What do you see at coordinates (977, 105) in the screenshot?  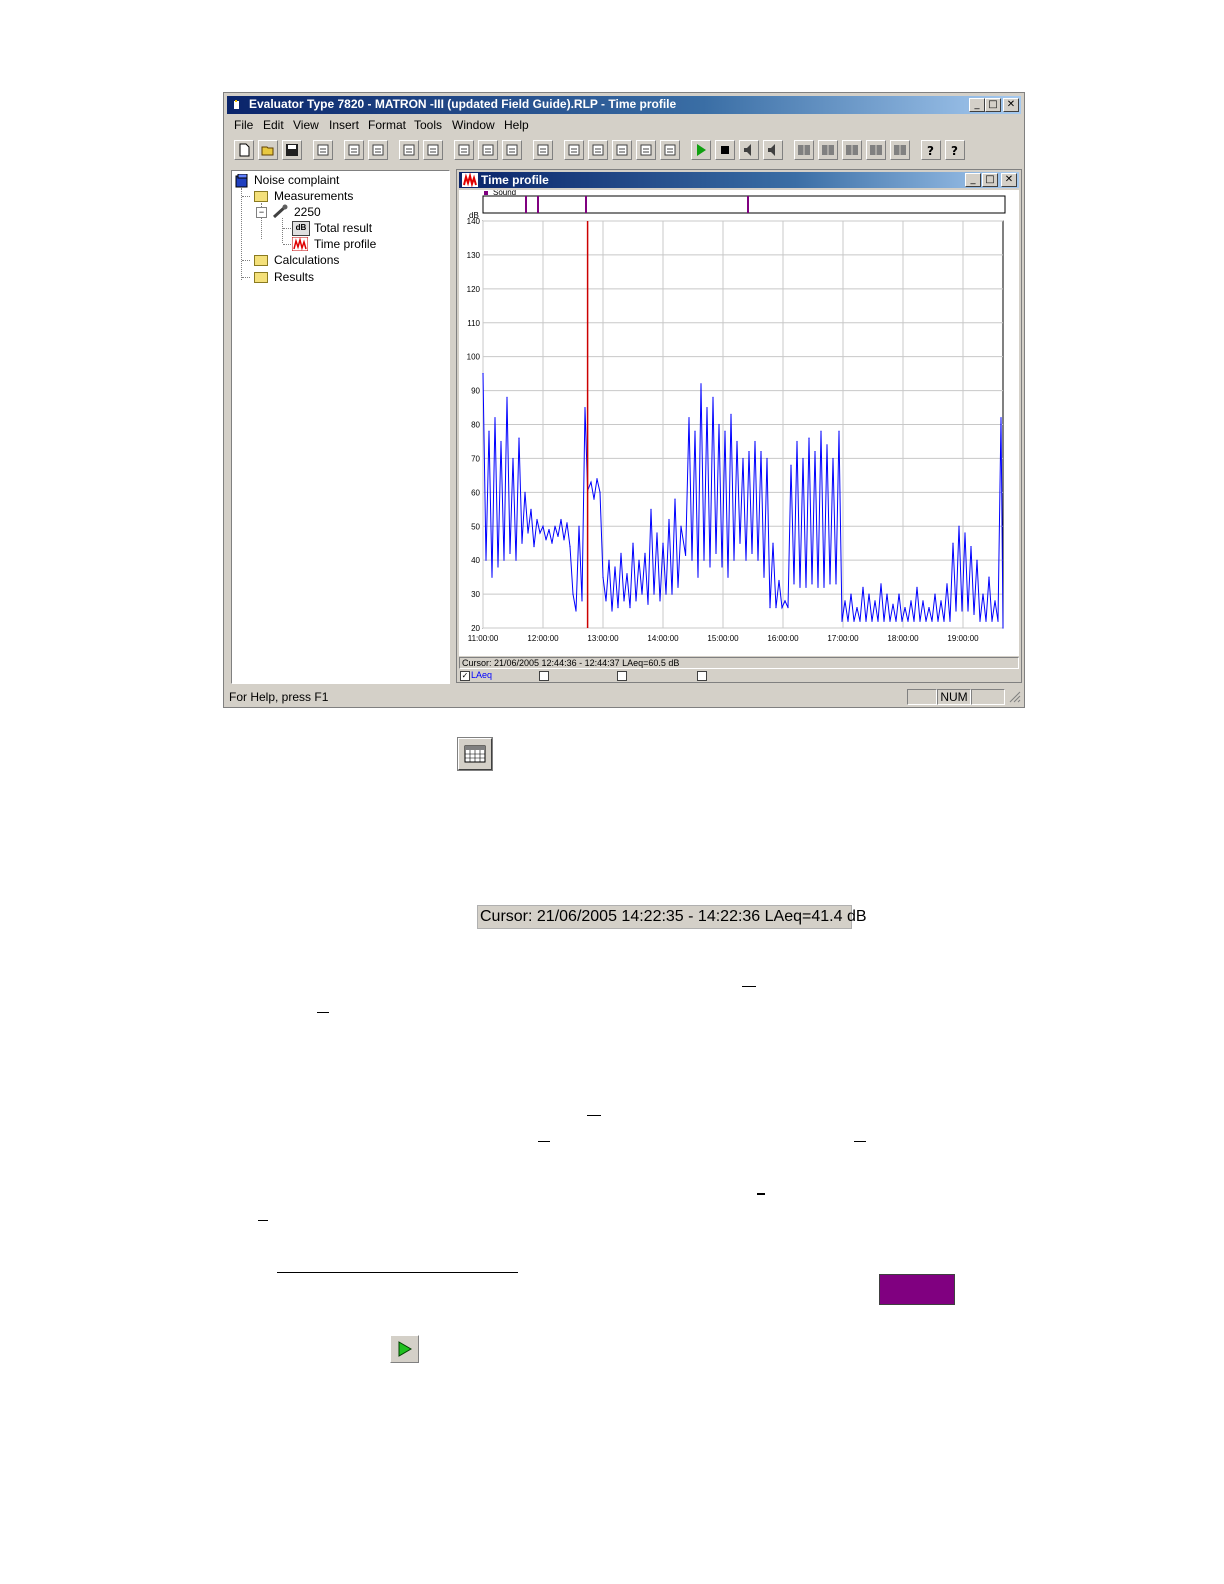 I see `minimize-button: _` at bounding box center [977, 105].